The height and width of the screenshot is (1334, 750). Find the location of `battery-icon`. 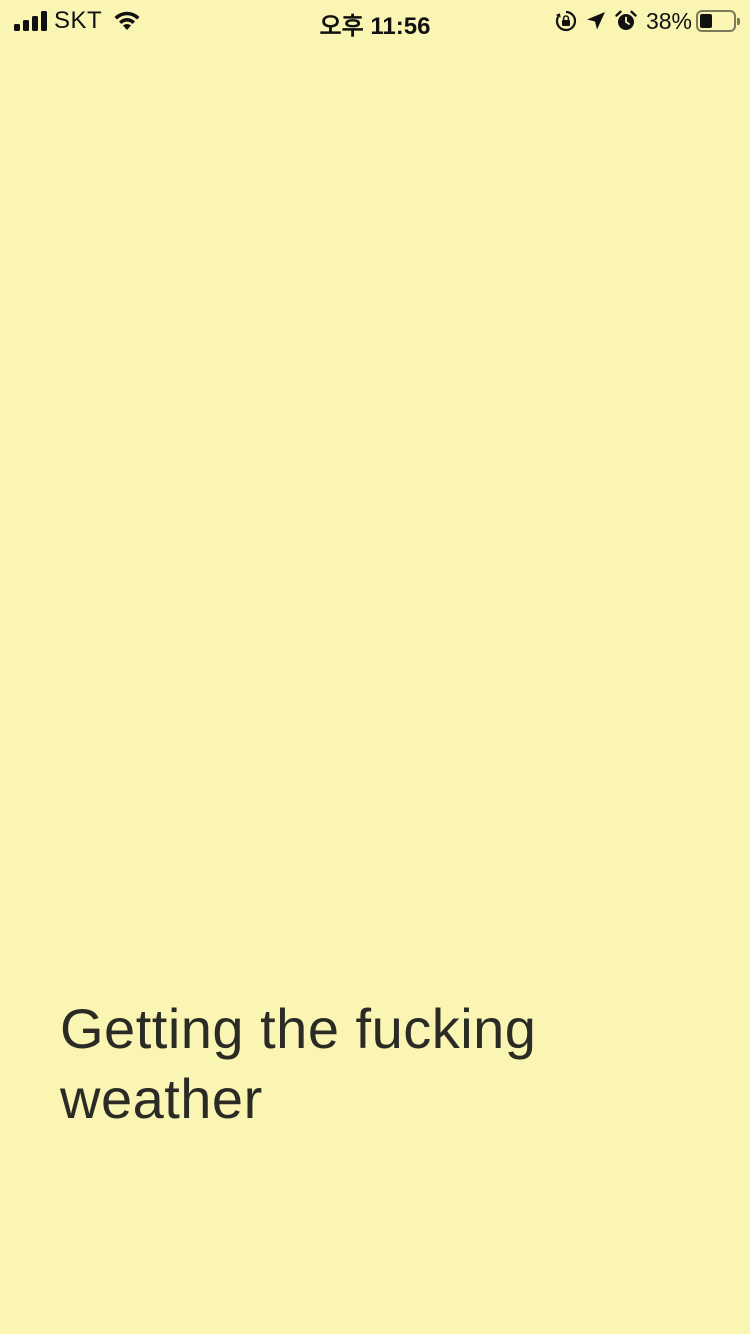

battery-icon is located at coordinates (718, 21).